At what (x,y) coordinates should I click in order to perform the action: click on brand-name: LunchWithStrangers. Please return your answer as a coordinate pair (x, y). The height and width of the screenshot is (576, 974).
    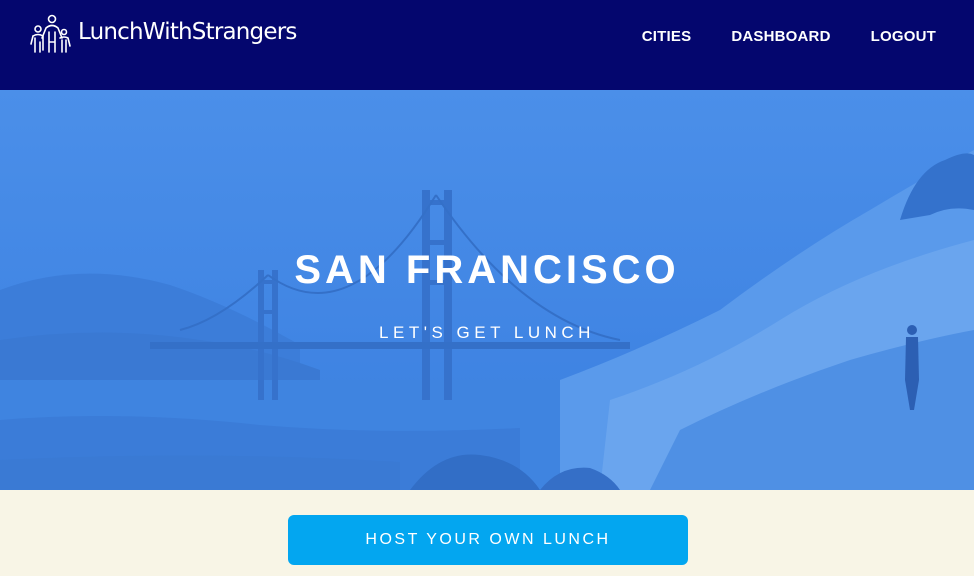
    Looking at the image, I should click on (187, 32).